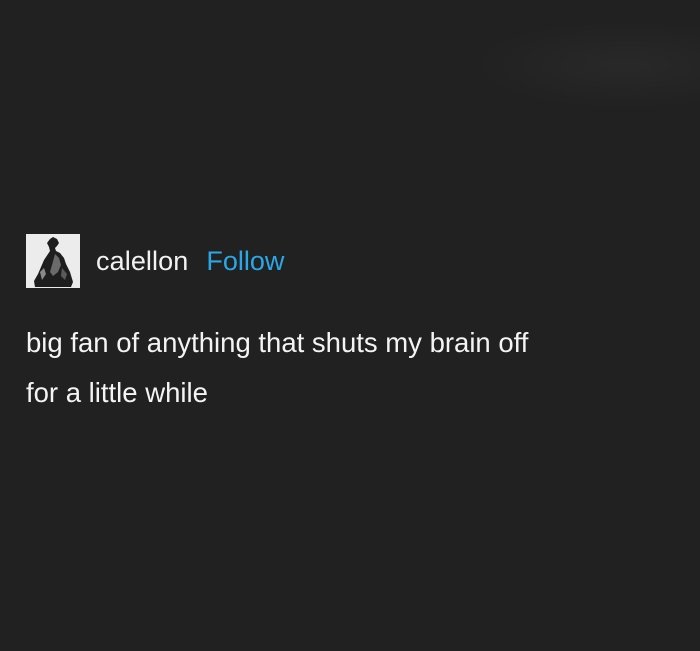  I want to click on background-glare, so click(585, 65).